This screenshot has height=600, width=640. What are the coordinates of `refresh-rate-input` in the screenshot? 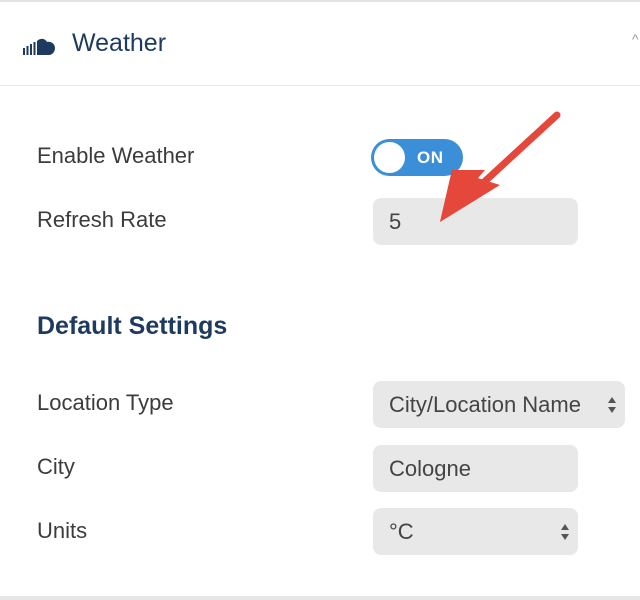 It's located at (475, 221).